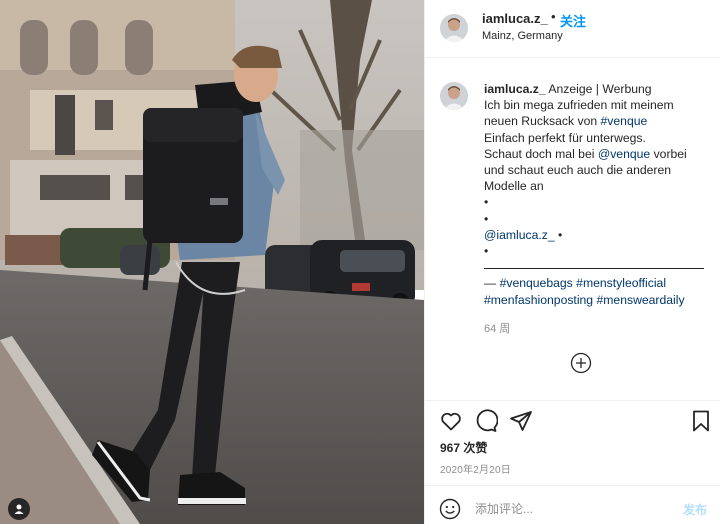 The image size is (720, 524). Describe the element at coordinates (463, 447) in the screenshot. I see `like-count: 967 次赞` at that location.